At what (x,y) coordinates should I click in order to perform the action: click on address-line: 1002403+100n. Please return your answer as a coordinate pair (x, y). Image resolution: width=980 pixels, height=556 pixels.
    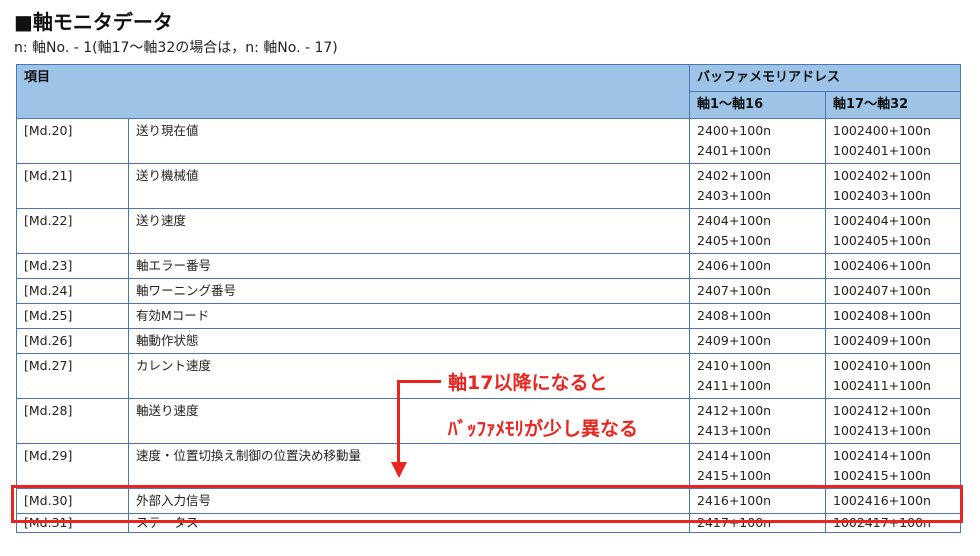
    Looking at the image, I should click on (882, 195).